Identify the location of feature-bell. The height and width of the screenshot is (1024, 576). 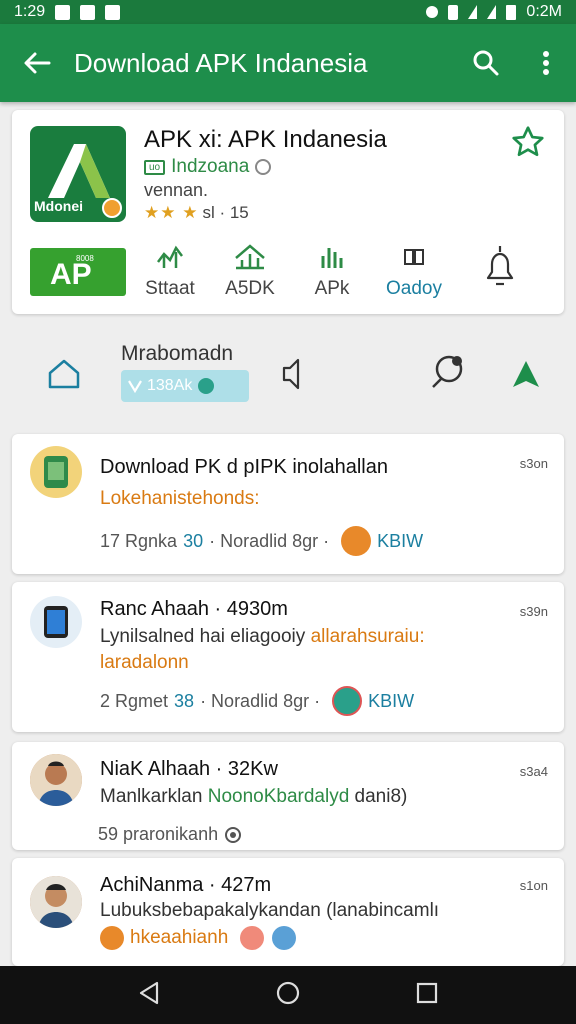
(500, 267).